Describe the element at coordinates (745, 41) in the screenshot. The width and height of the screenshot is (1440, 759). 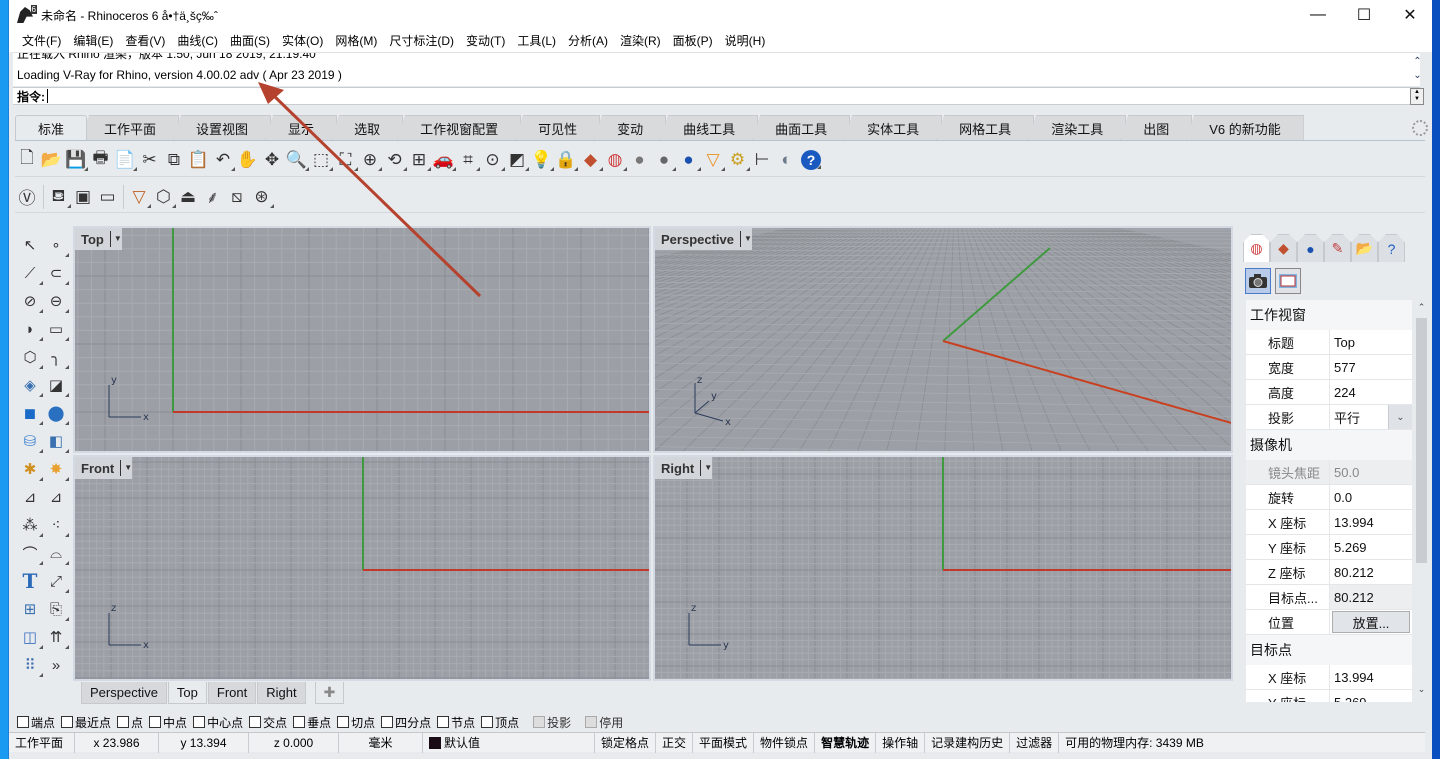
I see `menu-item: 说明(H)` at that location.